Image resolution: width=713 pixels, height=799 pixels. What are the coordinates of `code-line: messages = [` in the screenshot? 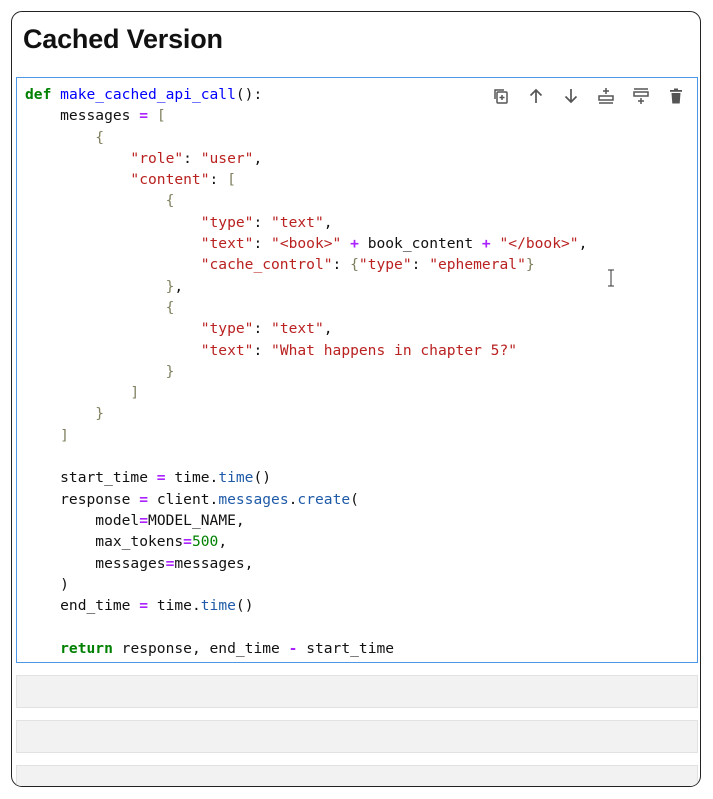 It's located at (95, 116).